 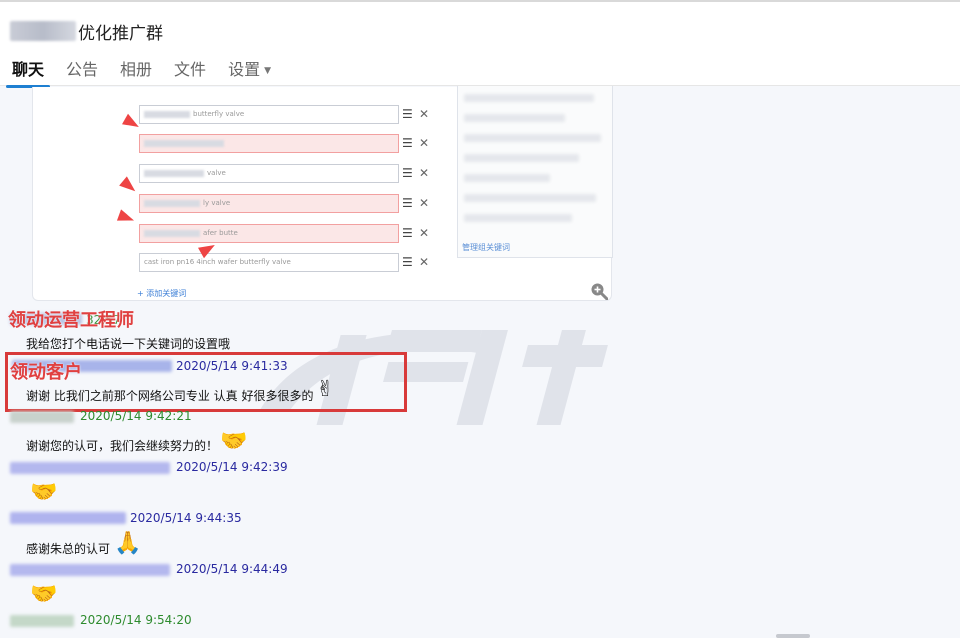 What do you see at coordinates (486, 247) in the screenshot?
I see `side-panel-link: 管理组关键词` at bounding box center [486, 247].